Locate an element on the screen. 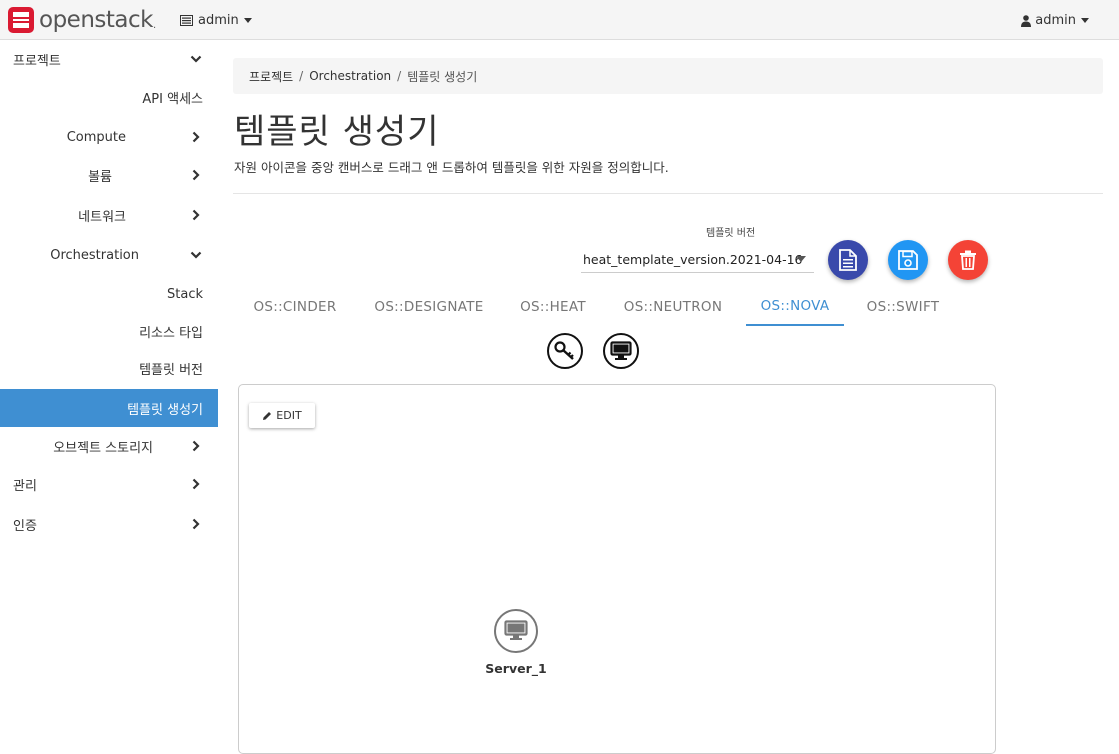 Image resolution: width=1119 pixels, height=754 pixels. sidebar-item-object-storage: 오브젝트 스토리지 is located at coordinates (109, 446).